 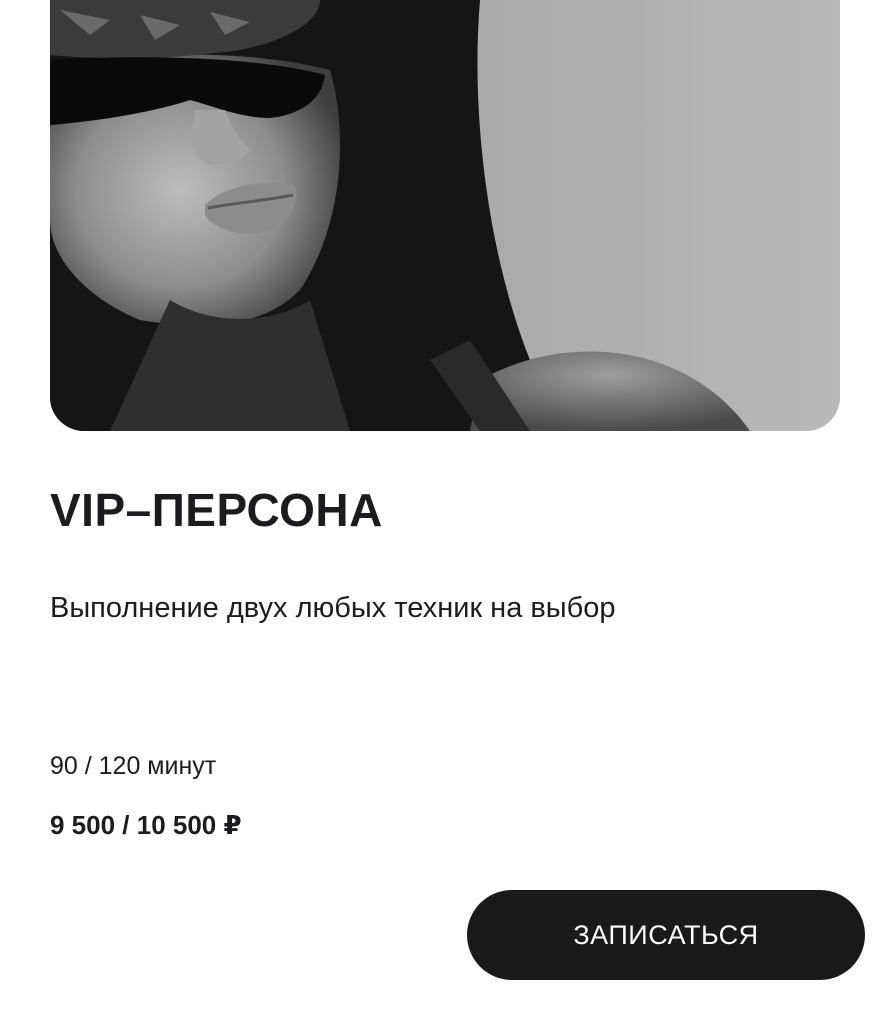 I want to click on book-button: ЗАПИСАТЬСЯ, so click(x=666, y=935).